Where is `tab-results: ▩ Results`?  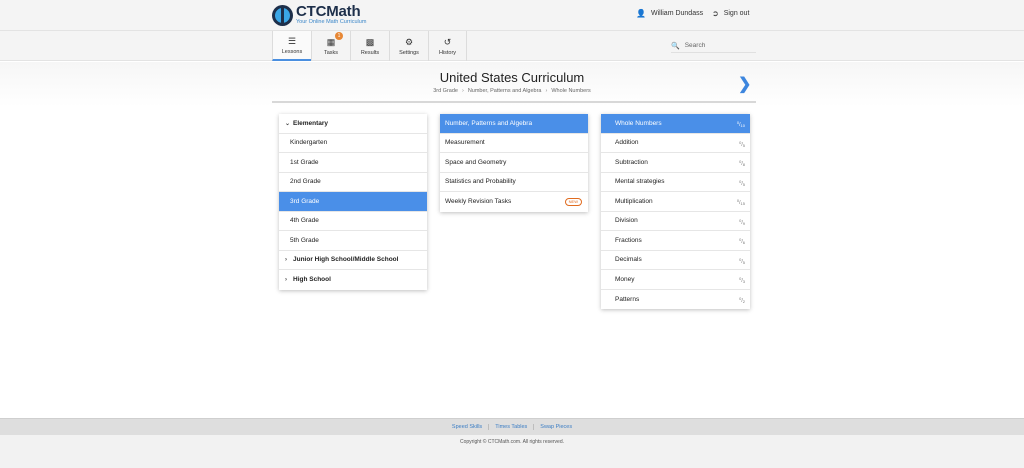 tab-results: ▩ Results is located at coordinates (369, 46).